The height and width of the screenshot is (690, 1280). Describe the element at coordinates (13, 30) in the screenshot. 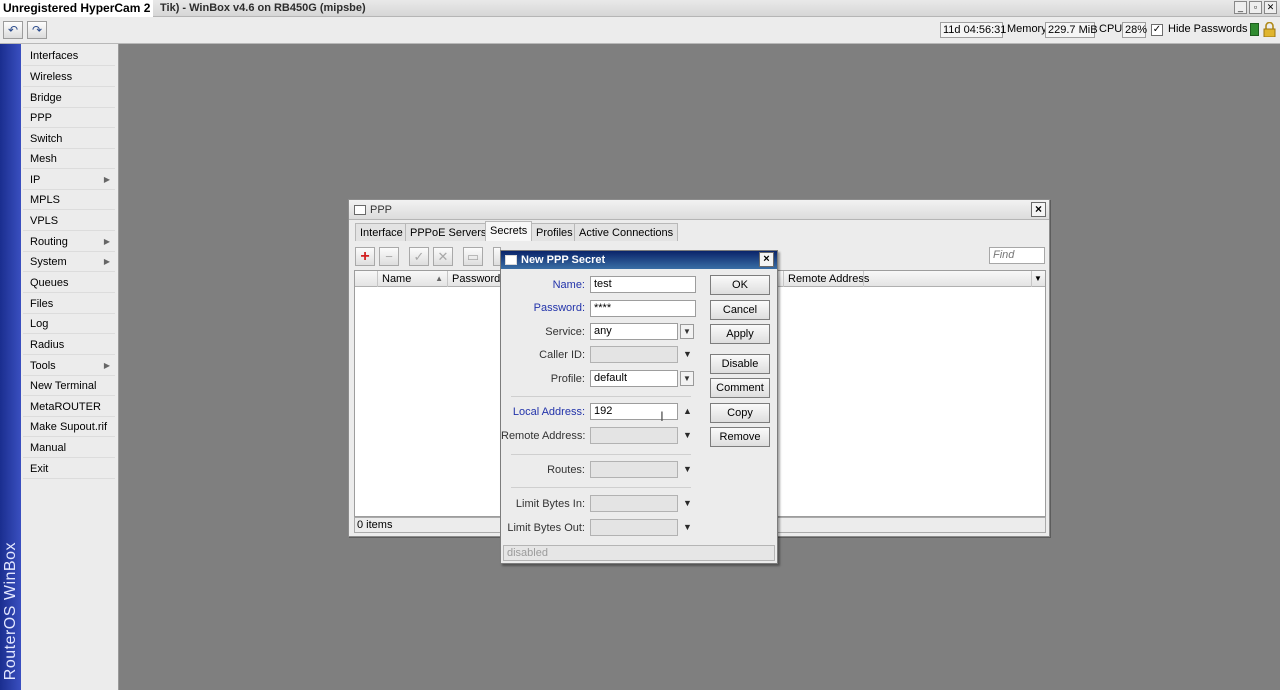

I see `undo-icon: ↶` at that location.